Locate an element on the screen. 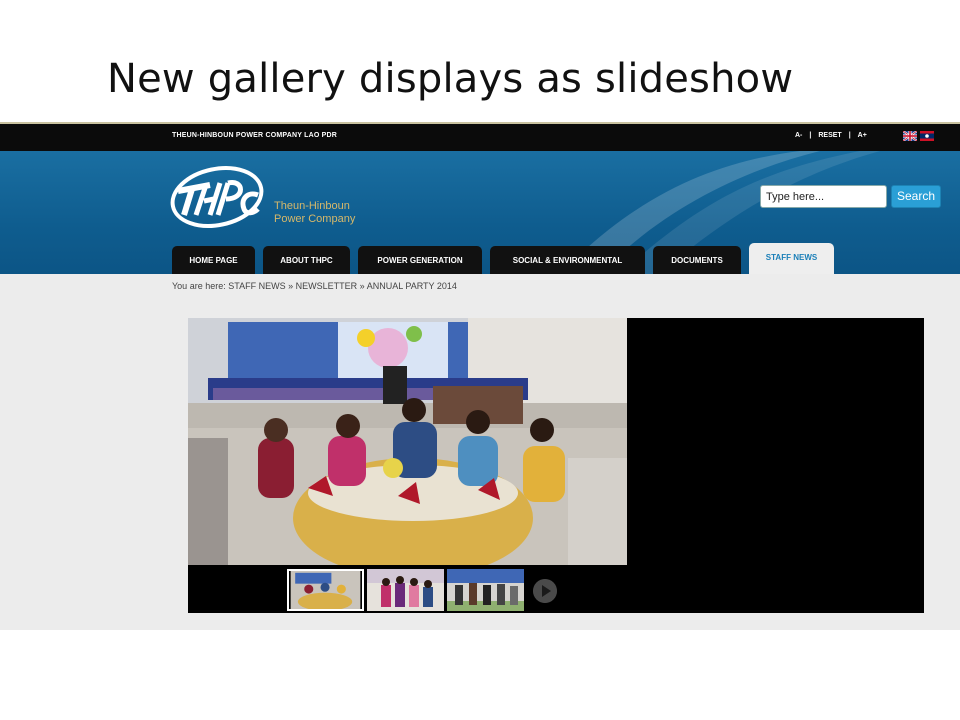 This screenshot has width=960, height=720. font-size-controls: A- | RESET | A+ is located at coordinates (831, 135).